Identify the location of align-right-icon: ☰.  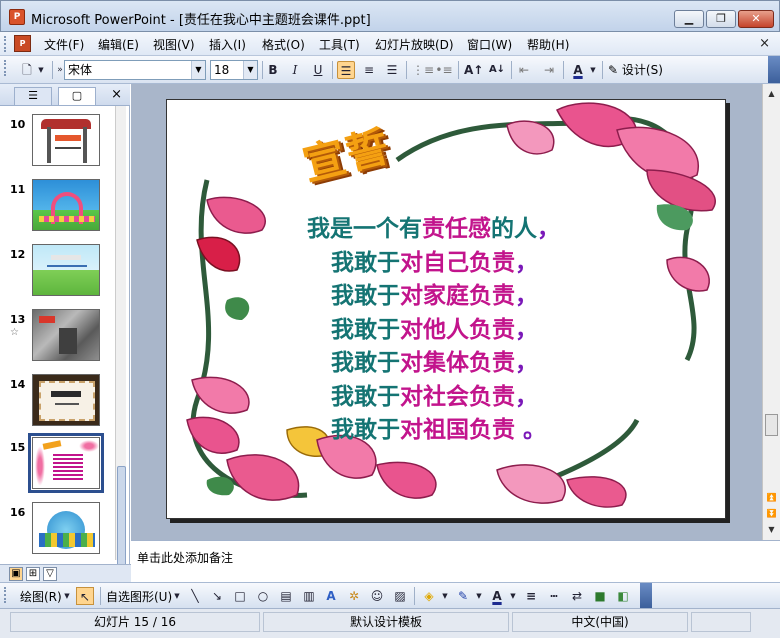
(392, 70).